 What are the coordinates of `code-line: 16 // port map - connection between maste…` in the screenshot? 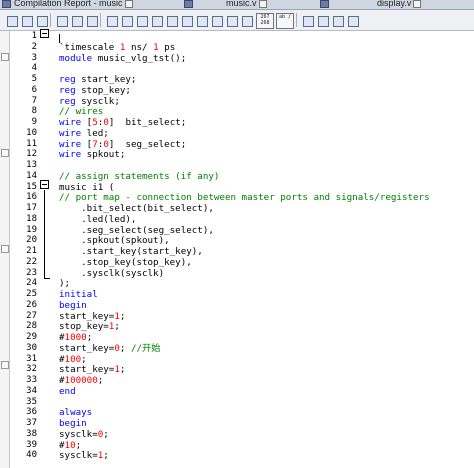 It's located at (237, 197).